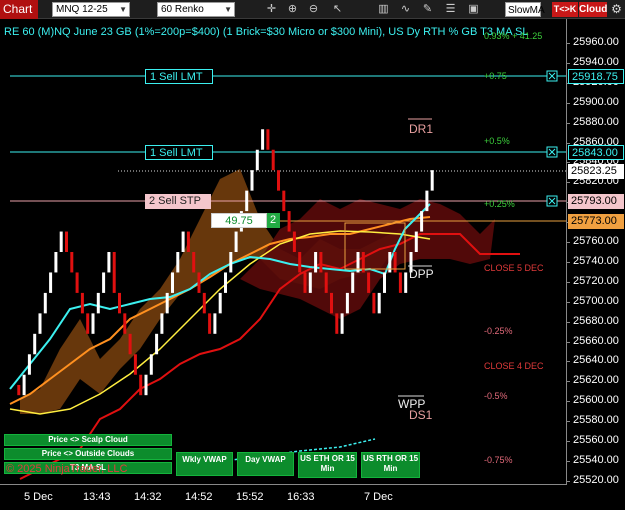 The width and height of the screenshot is (625, 510). What do you see at coordinates (383, 9) in the screenshot?
I see `strategy-icon: ▥` at bounding box center [383, 9].